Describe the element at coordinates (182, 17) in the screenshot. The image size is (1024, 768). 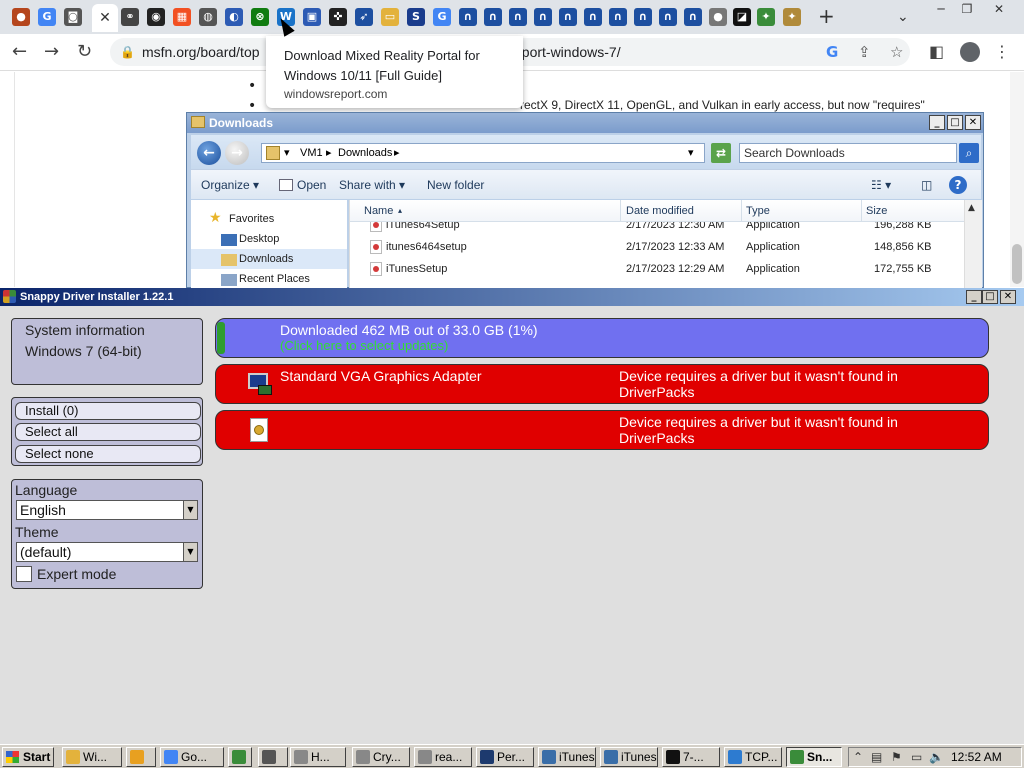
I see `microsoft-icon: ▦` at that location.